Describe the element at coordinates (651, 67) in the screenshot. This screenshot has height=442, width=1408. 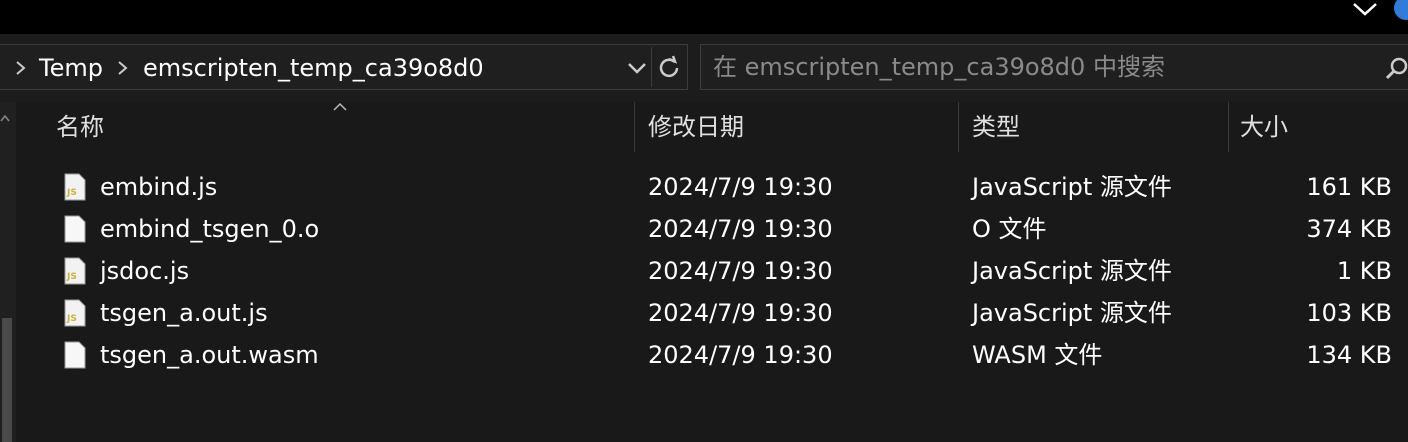
I see `divider` at that location.